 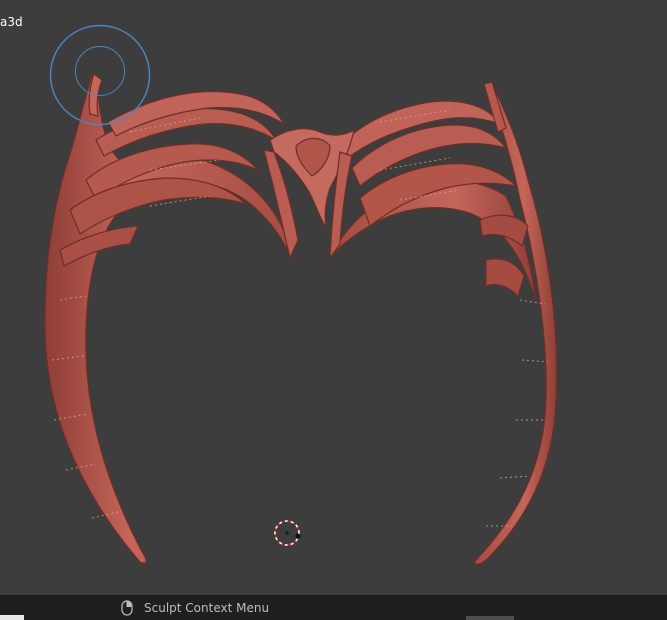 What do you see at coordinates (12, 617) in the screenshot?
I see `status-left-field` at bounding box center [12, 617].